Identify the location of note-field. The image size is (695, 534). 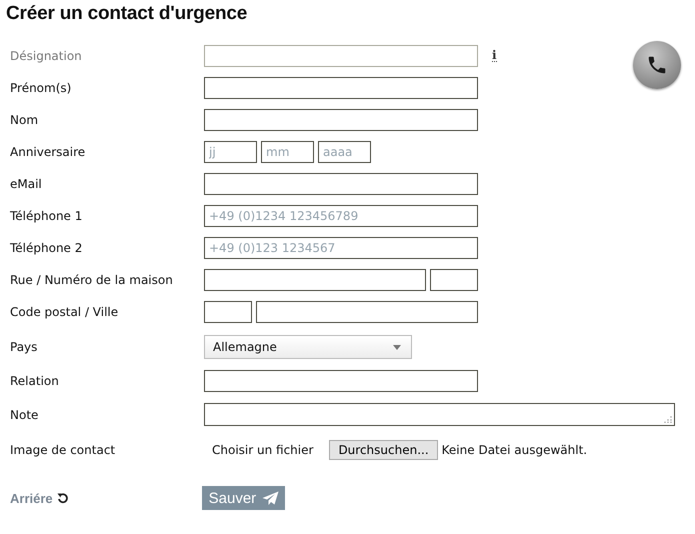
(439, 414).